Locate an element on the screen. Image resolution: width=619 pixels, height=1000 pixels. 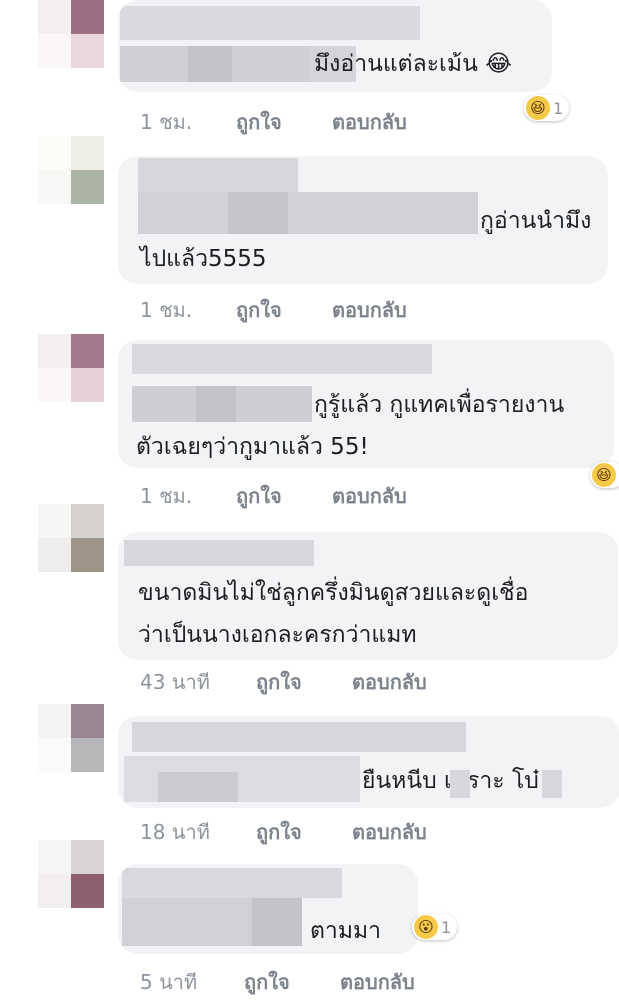
comment-text-line-2: ไปแล้ว5555 is located at coordinates (203, 259).